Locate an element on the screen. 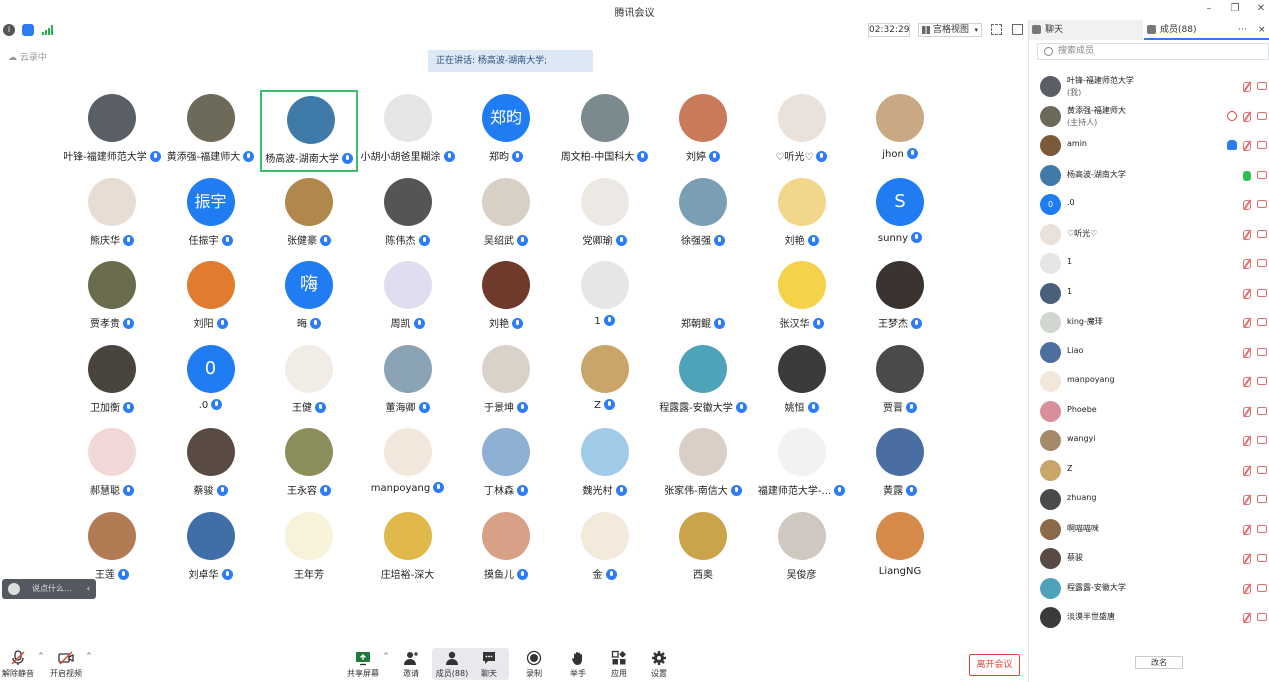 This screenshot has height=682, width=1269. unmute-button: 解除静音 ^ is located at coordinates (22, 664).